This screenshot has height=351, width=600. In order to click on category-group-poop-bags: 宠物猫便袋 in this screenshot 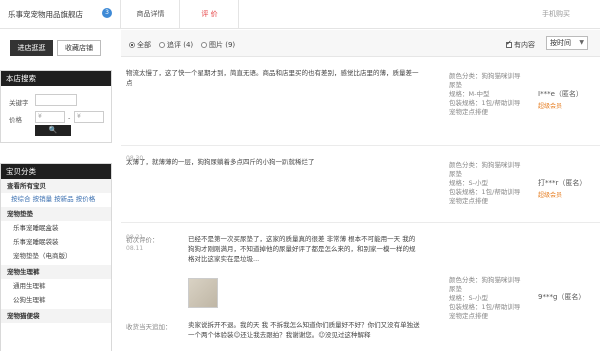, I will do `click(56, 316)`.